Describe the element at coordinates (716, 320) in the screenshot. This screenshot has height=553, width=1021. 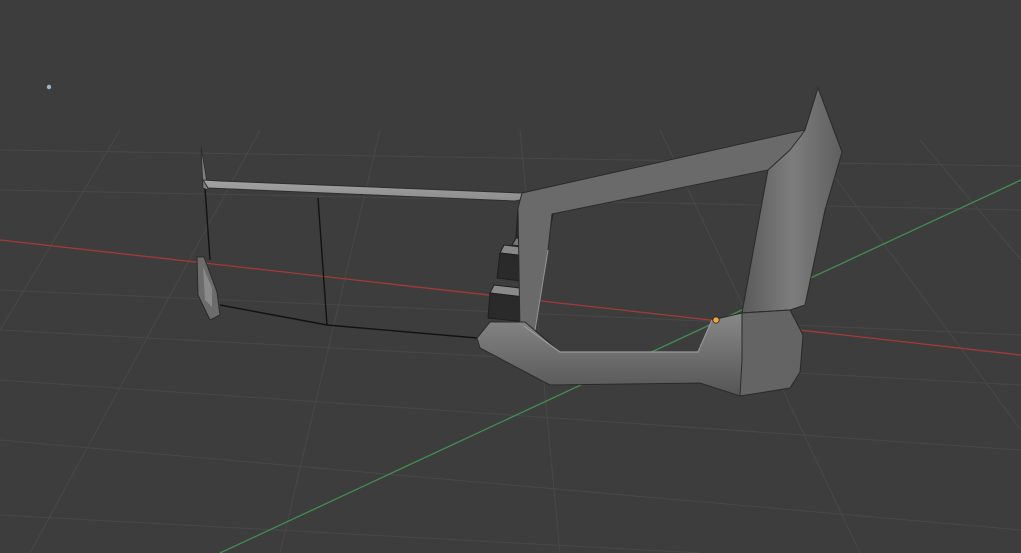
I see `object-origin-point` at that location.